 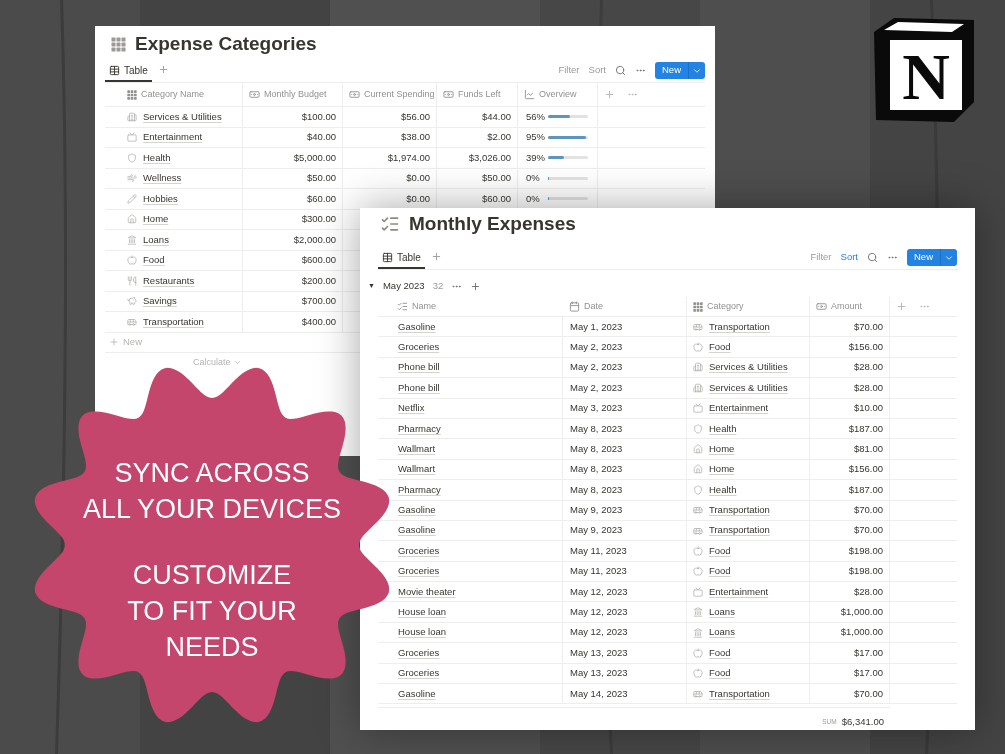 What do you see at coordinates (849, 257) in the screenshot?
I see `sort-button: Sort` at bounding box center [849, 257].